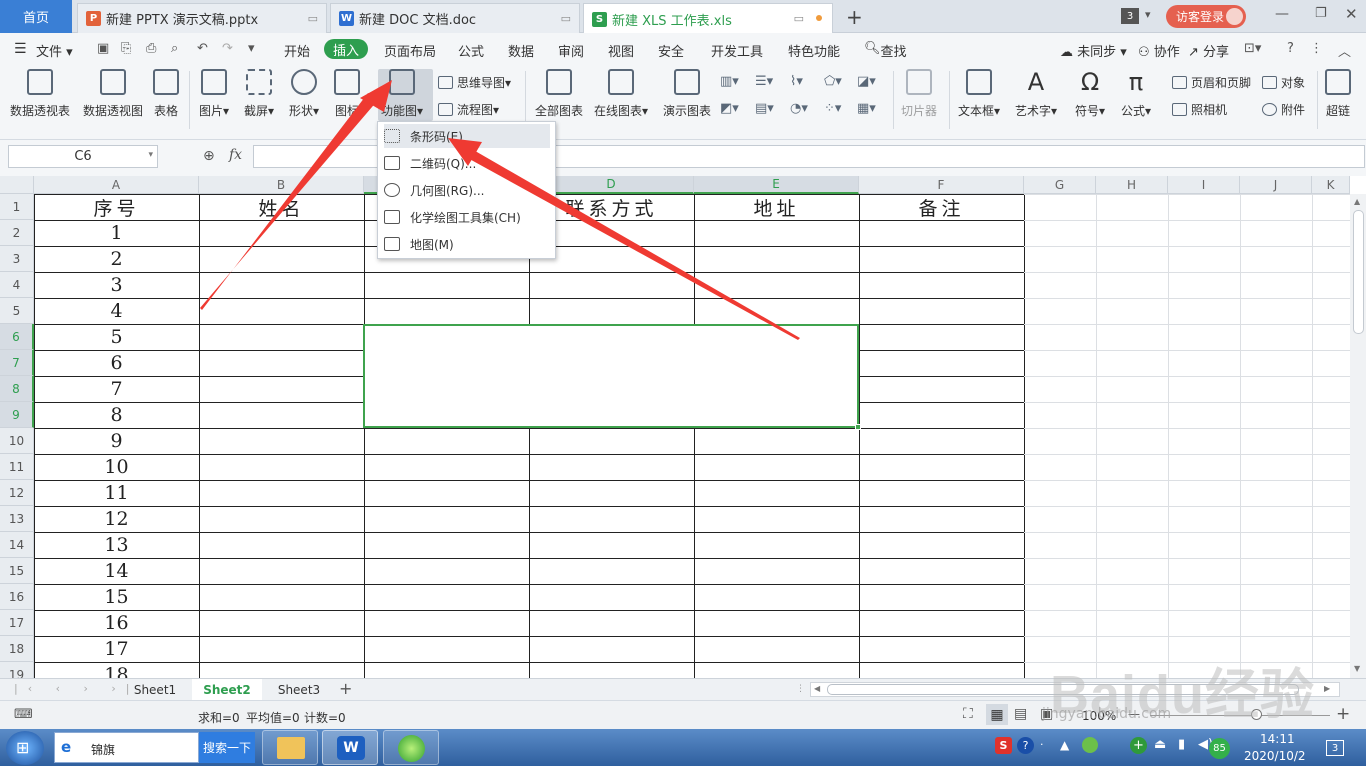 The width and height of the screenshot is (1366, 766). I want to click on hyperlink-button: 超链, so click(1338, 94).